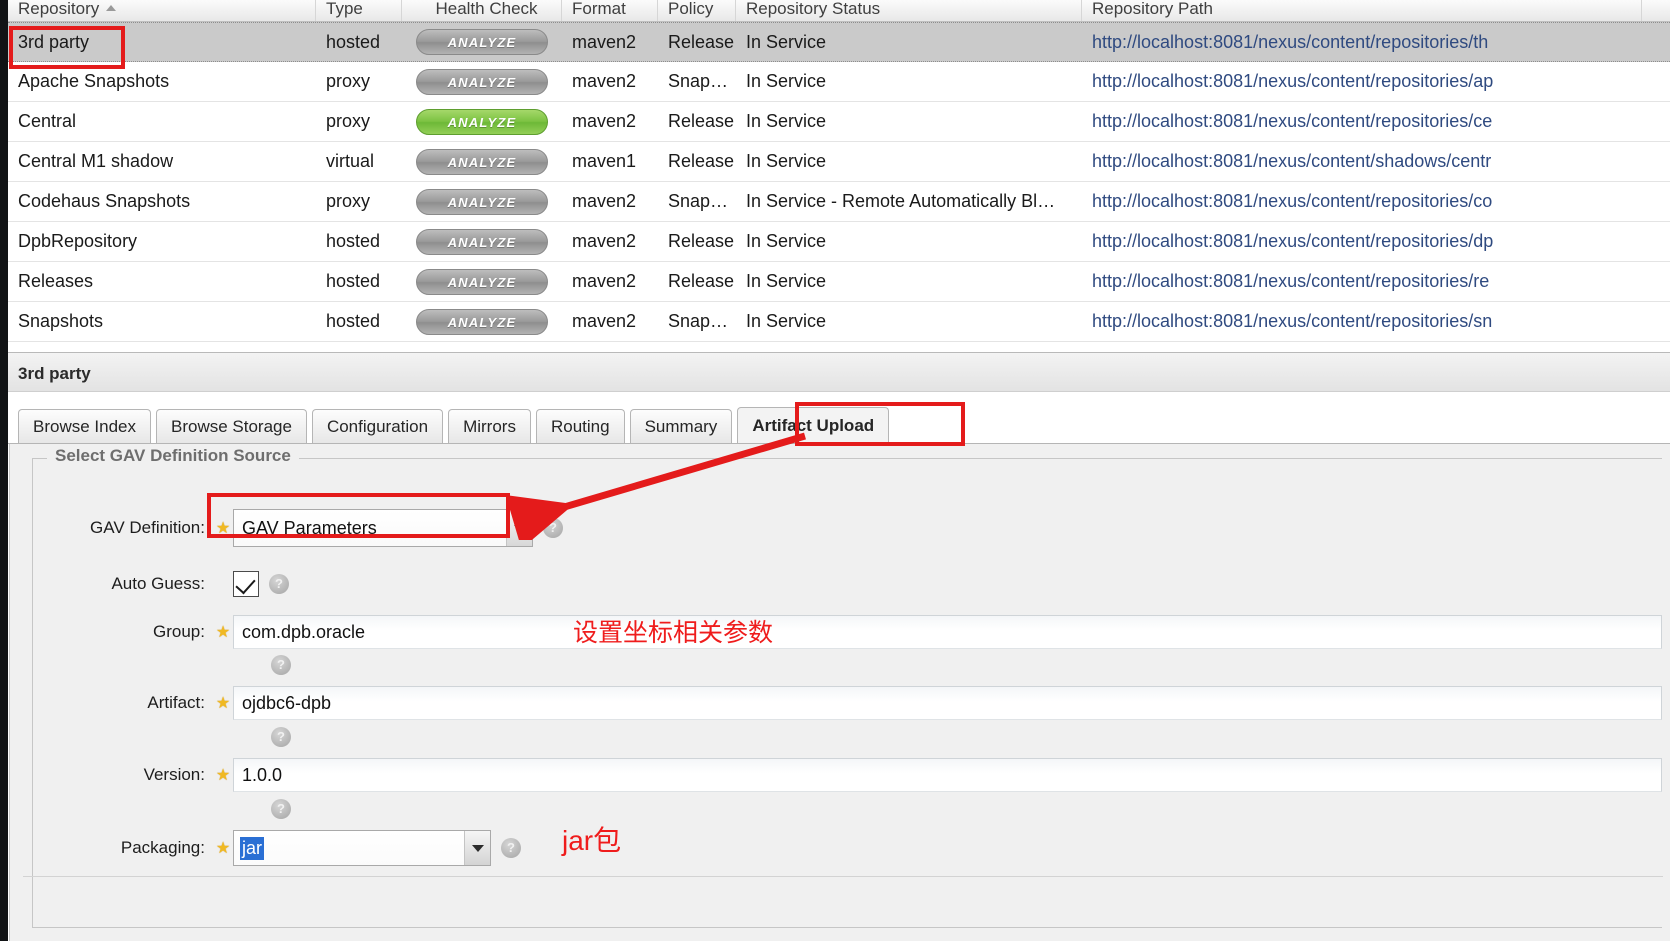 This screenshot has width=1670, height=941. I want to click on version-input: 1.0.0, so click(947, 775).